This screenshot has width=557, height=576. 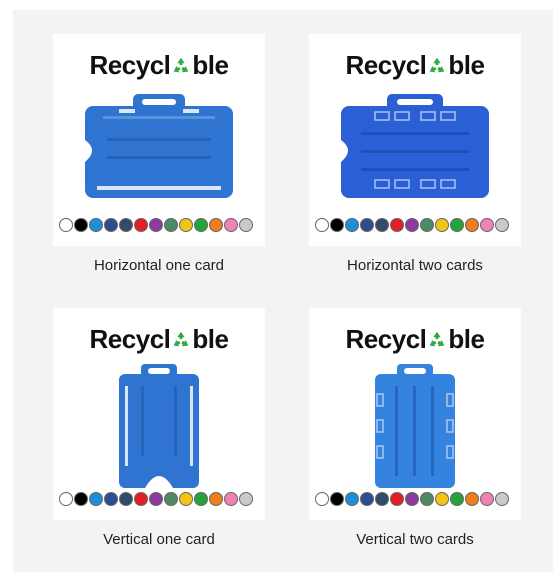 I want to click on vertical-one-card-holder-image, so click(x=159, y=426).